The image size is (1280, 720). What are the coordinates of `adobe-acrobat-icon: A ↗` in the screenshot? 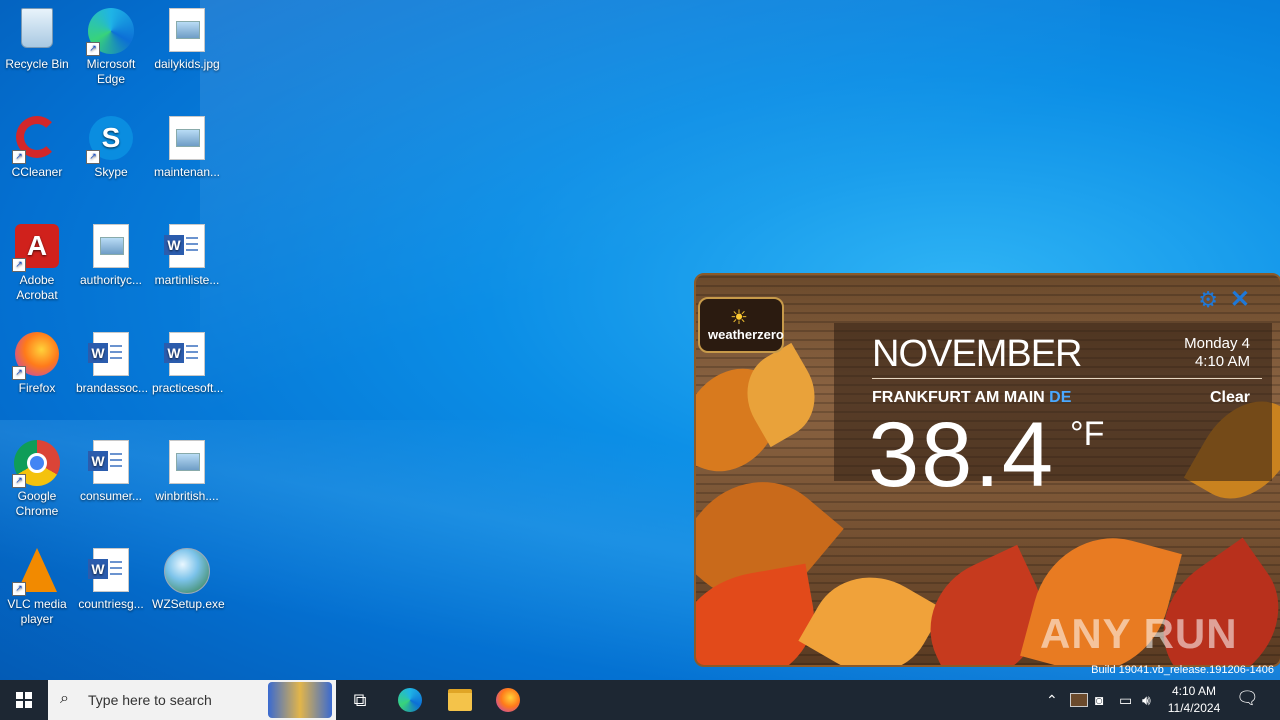 It's located at (36, 248).